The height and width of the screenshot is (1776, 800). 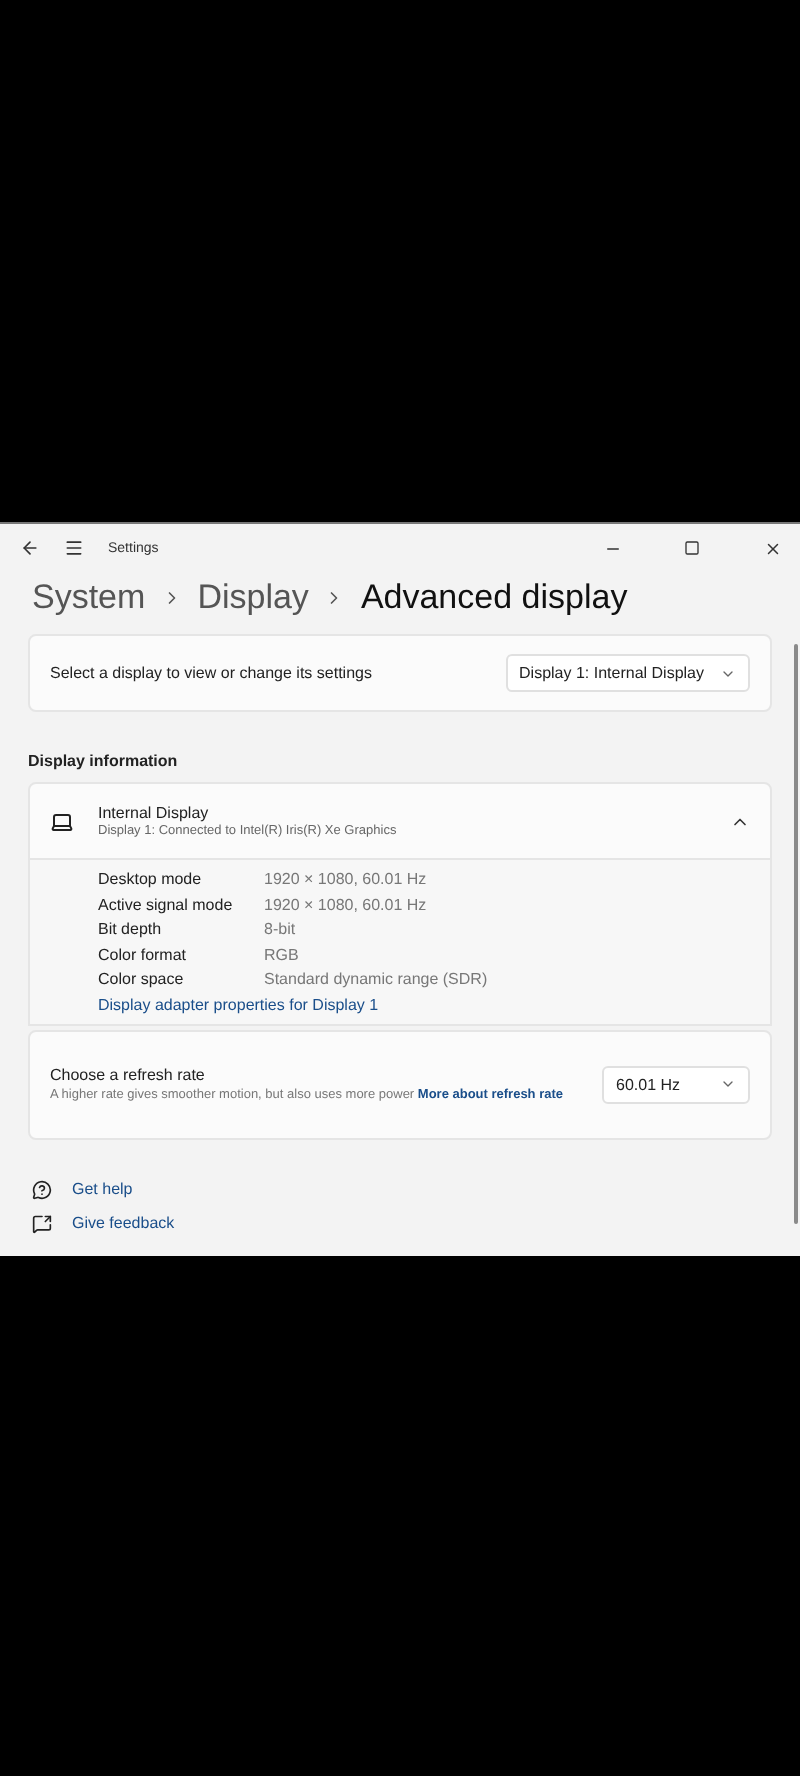 I want to click on footer-link: Give feedback, so click(x=402, y=1223).